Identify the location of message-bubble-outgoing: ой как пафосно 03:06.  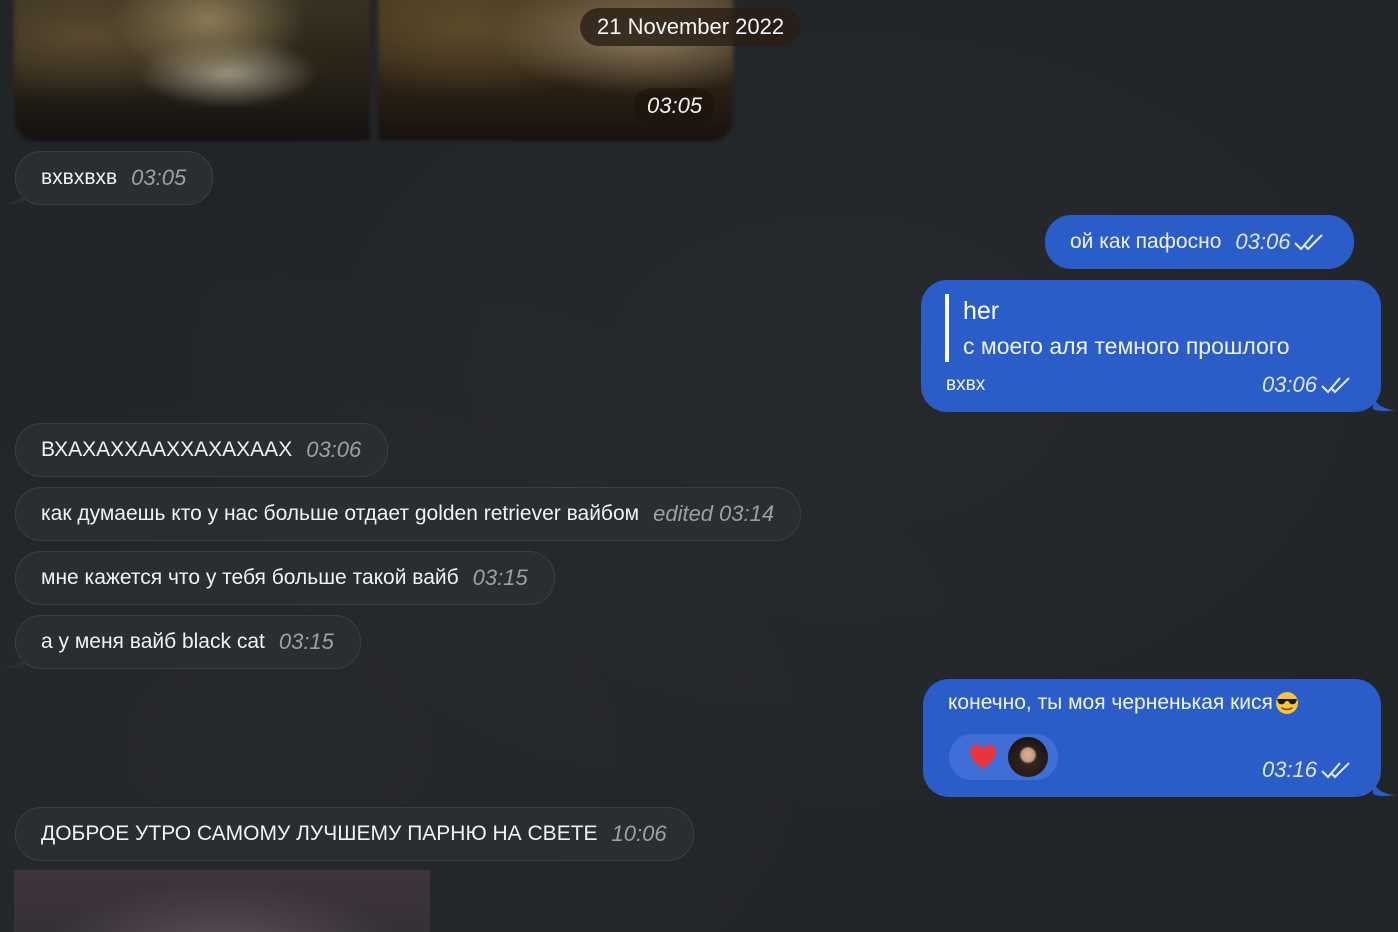
(1200, 242).